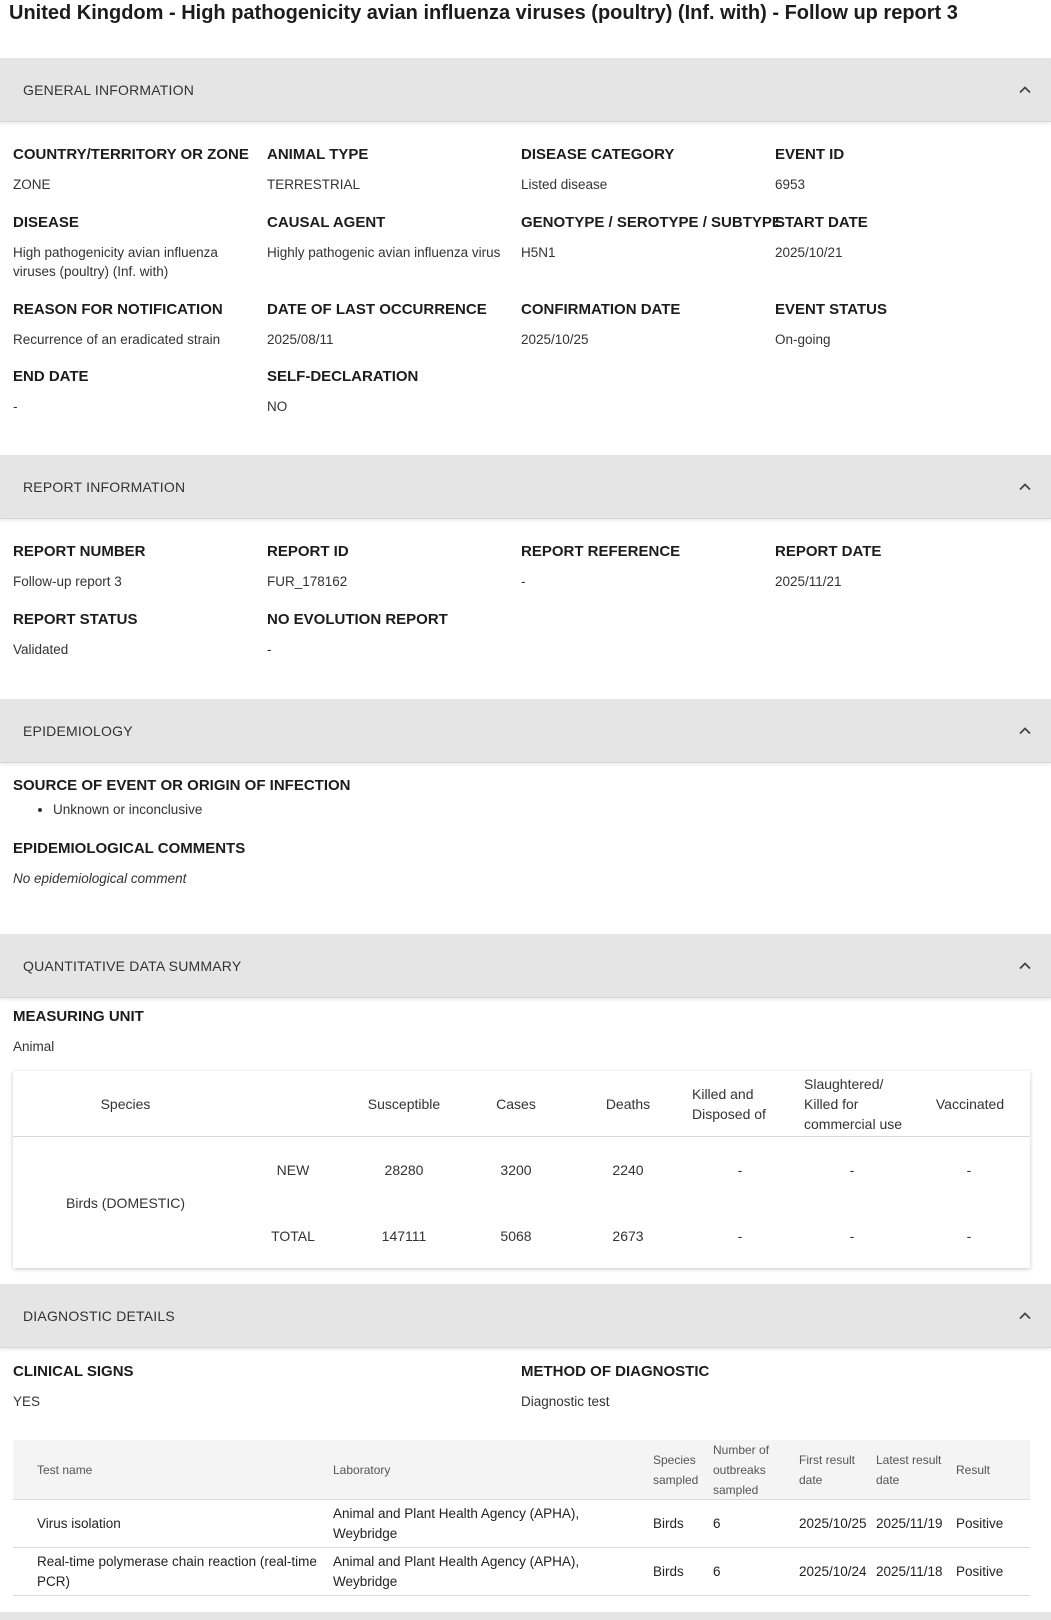 This screenshot has height=1620, width=1051. Describe the element at coordinates (79, 566) in the screenshot. I see `field-report-number: REPORT NUMBER Follow-up report 3` at that location.